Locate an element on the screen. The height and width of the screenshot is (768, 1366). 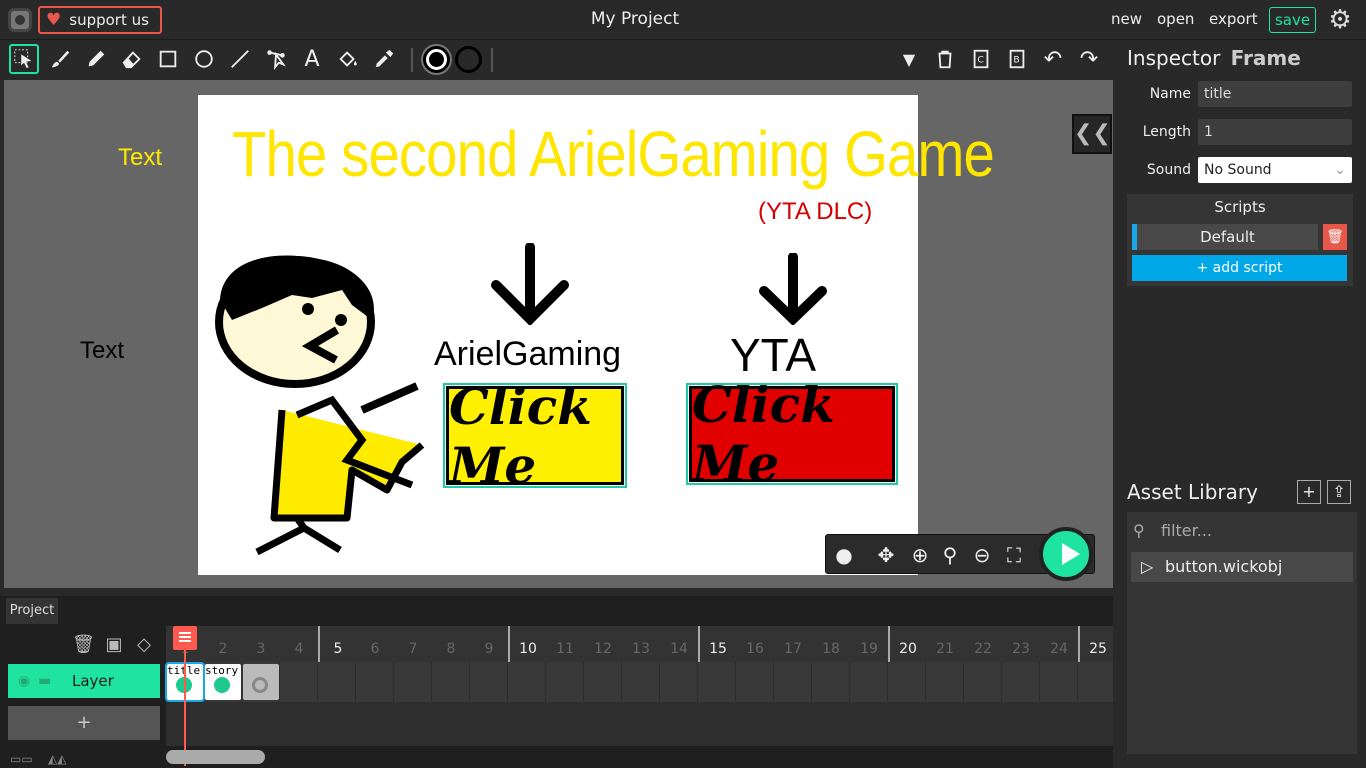
timeline-scrollbar is located at coordinates (215, 757).